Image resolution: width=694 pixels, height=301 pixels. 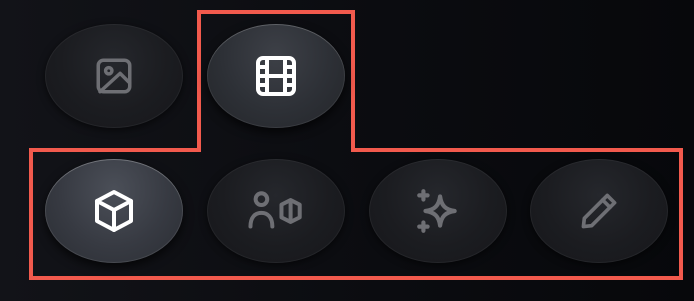 I want to click on sparkles-icon, so click(x=438, y=211).